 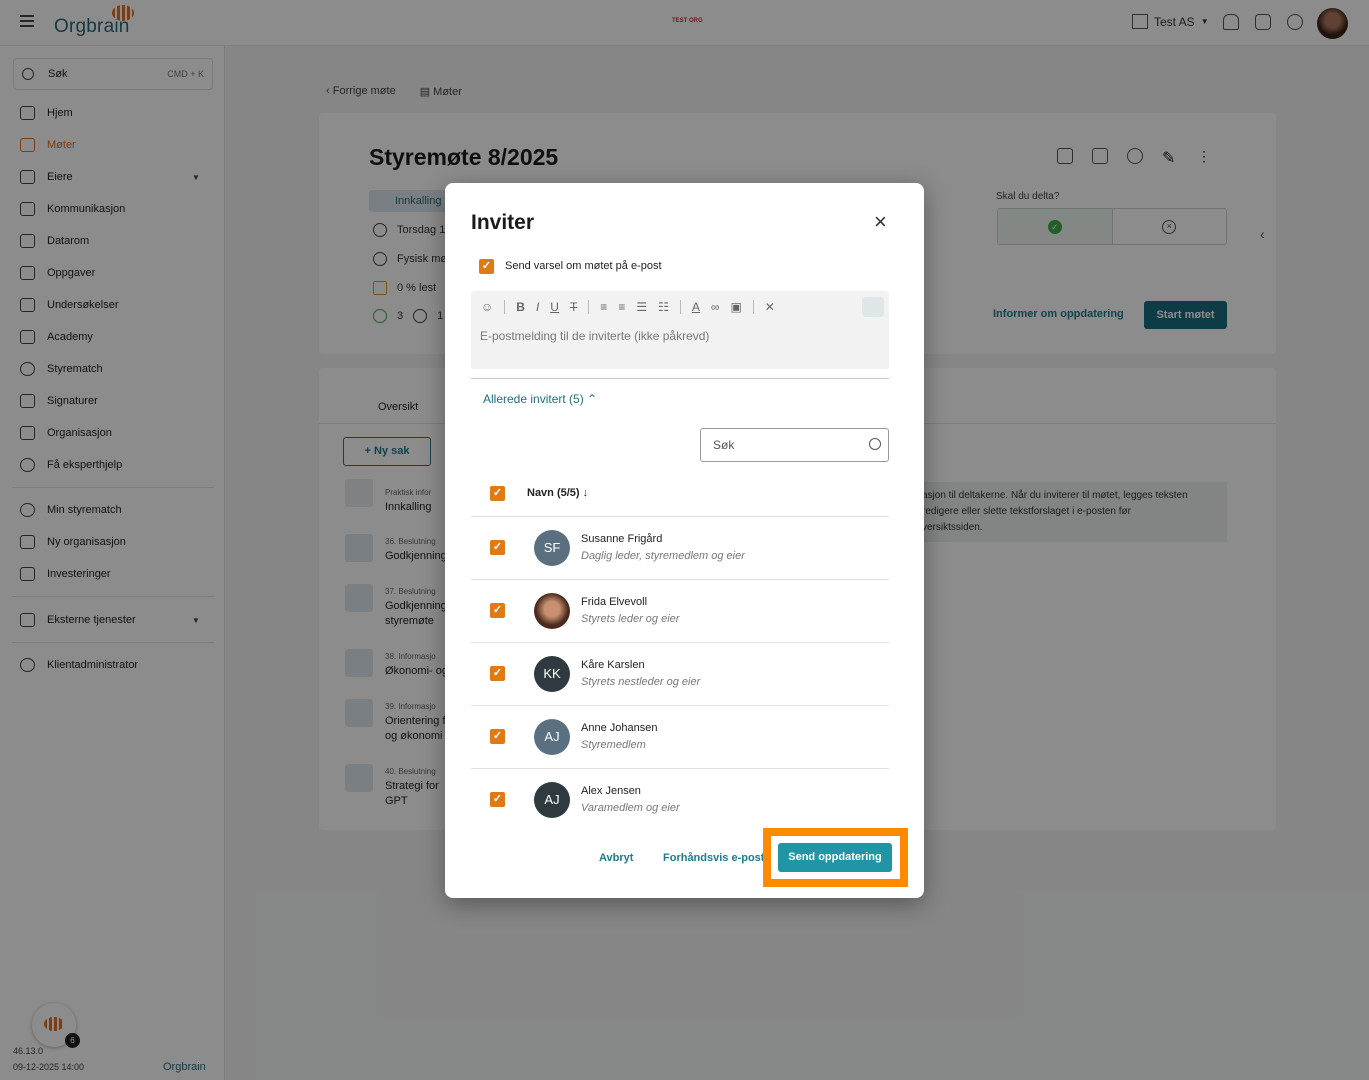 I want to click on avatar-initials: SF, so click(x=552, y=547).